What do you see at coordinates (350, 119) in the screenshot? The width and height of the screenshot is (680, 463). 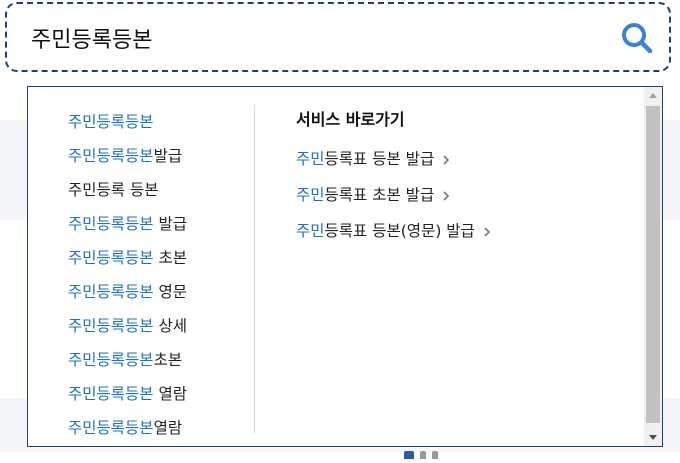 I see `service-shortcuts-title: 서비스 바로가기` at bounding box center [350, 119].